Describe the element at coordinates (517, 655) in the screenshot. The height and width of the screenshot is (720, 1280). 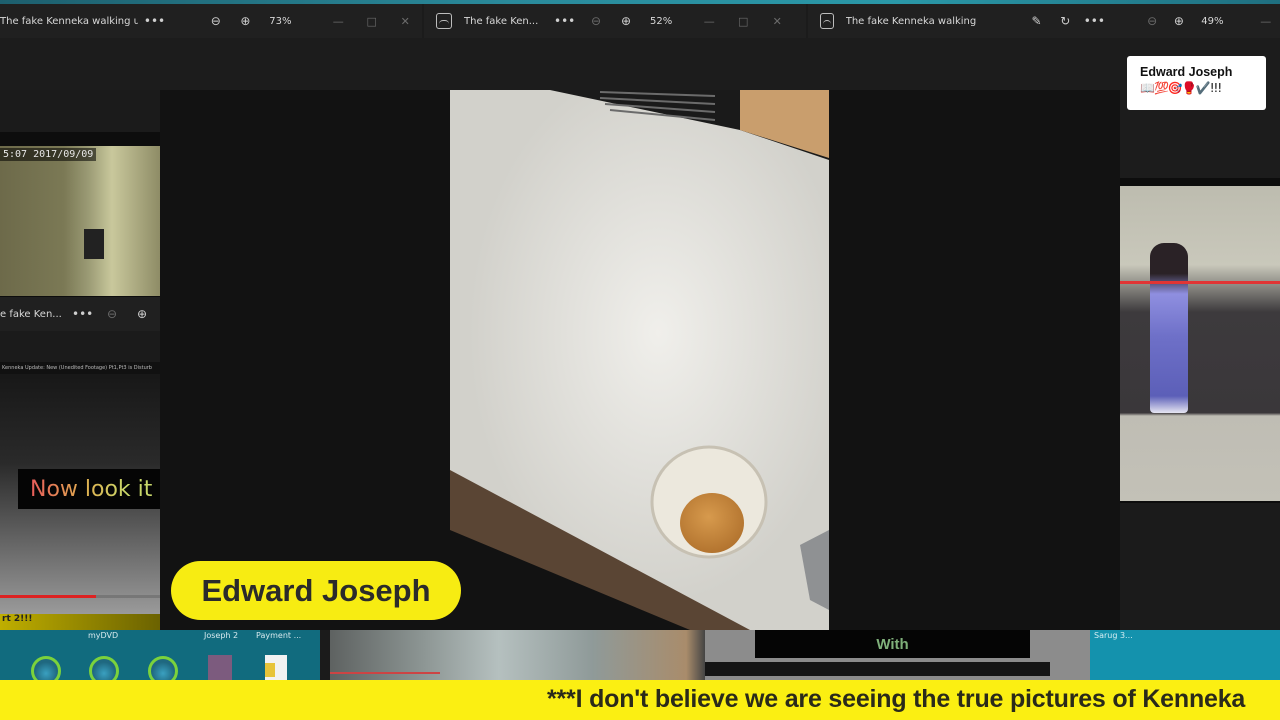
I see `hallway-video-thumbnail` at that location.